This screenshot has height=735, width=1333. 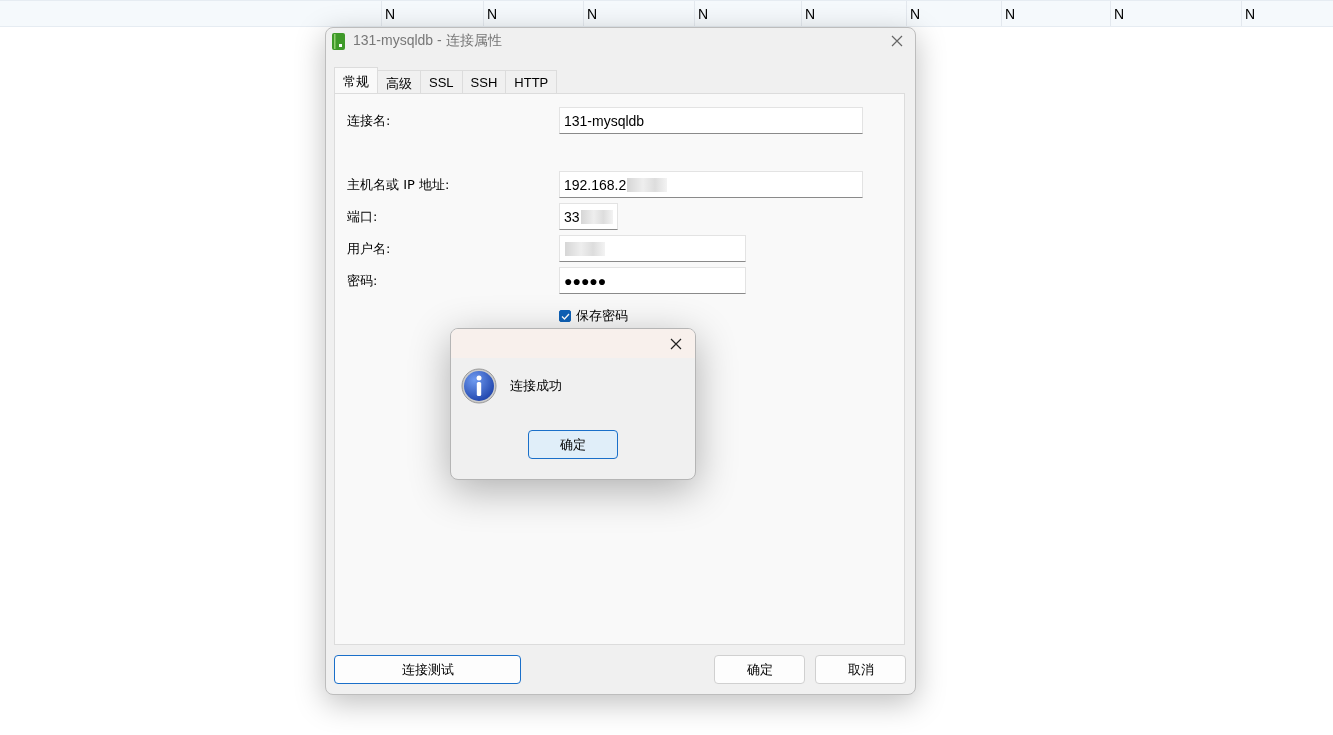 I want to click on field-label: 连接名:, so click(x=369, y=120).